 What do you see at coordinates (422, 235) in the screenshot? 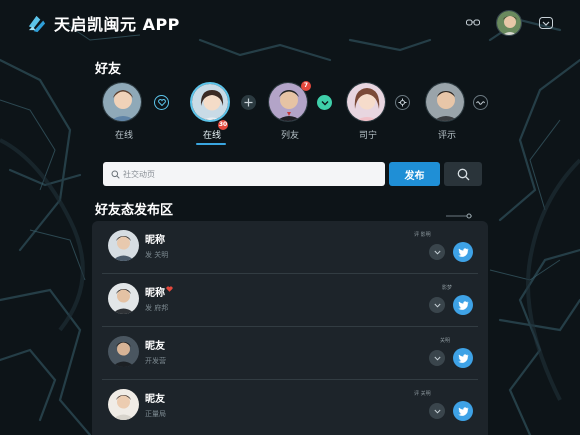
I see `post-meta: 评 影明` at bounding box center [422, 235].